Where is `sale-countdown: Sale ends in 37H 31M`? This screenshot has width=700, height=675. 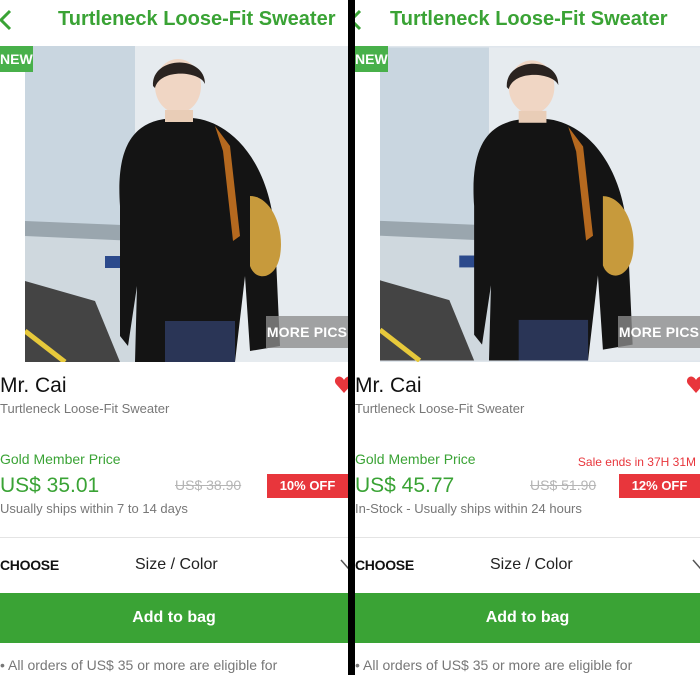 sale-countdown: Sale ends in 37H 31M is located at coordinates (636, 462).